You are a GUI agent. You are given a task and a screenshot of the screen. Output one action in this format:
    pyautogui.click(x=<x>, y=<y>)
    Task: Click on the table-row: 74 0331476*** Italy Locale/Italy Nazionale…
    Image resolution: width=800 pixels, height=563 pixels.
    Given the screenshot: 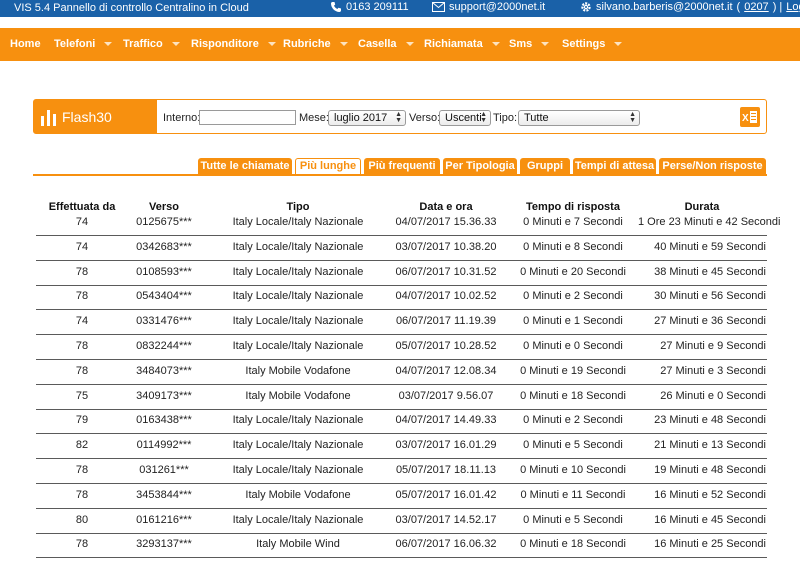 What is the action you would take?
    pyautogui.click(x=401, y=323)
    